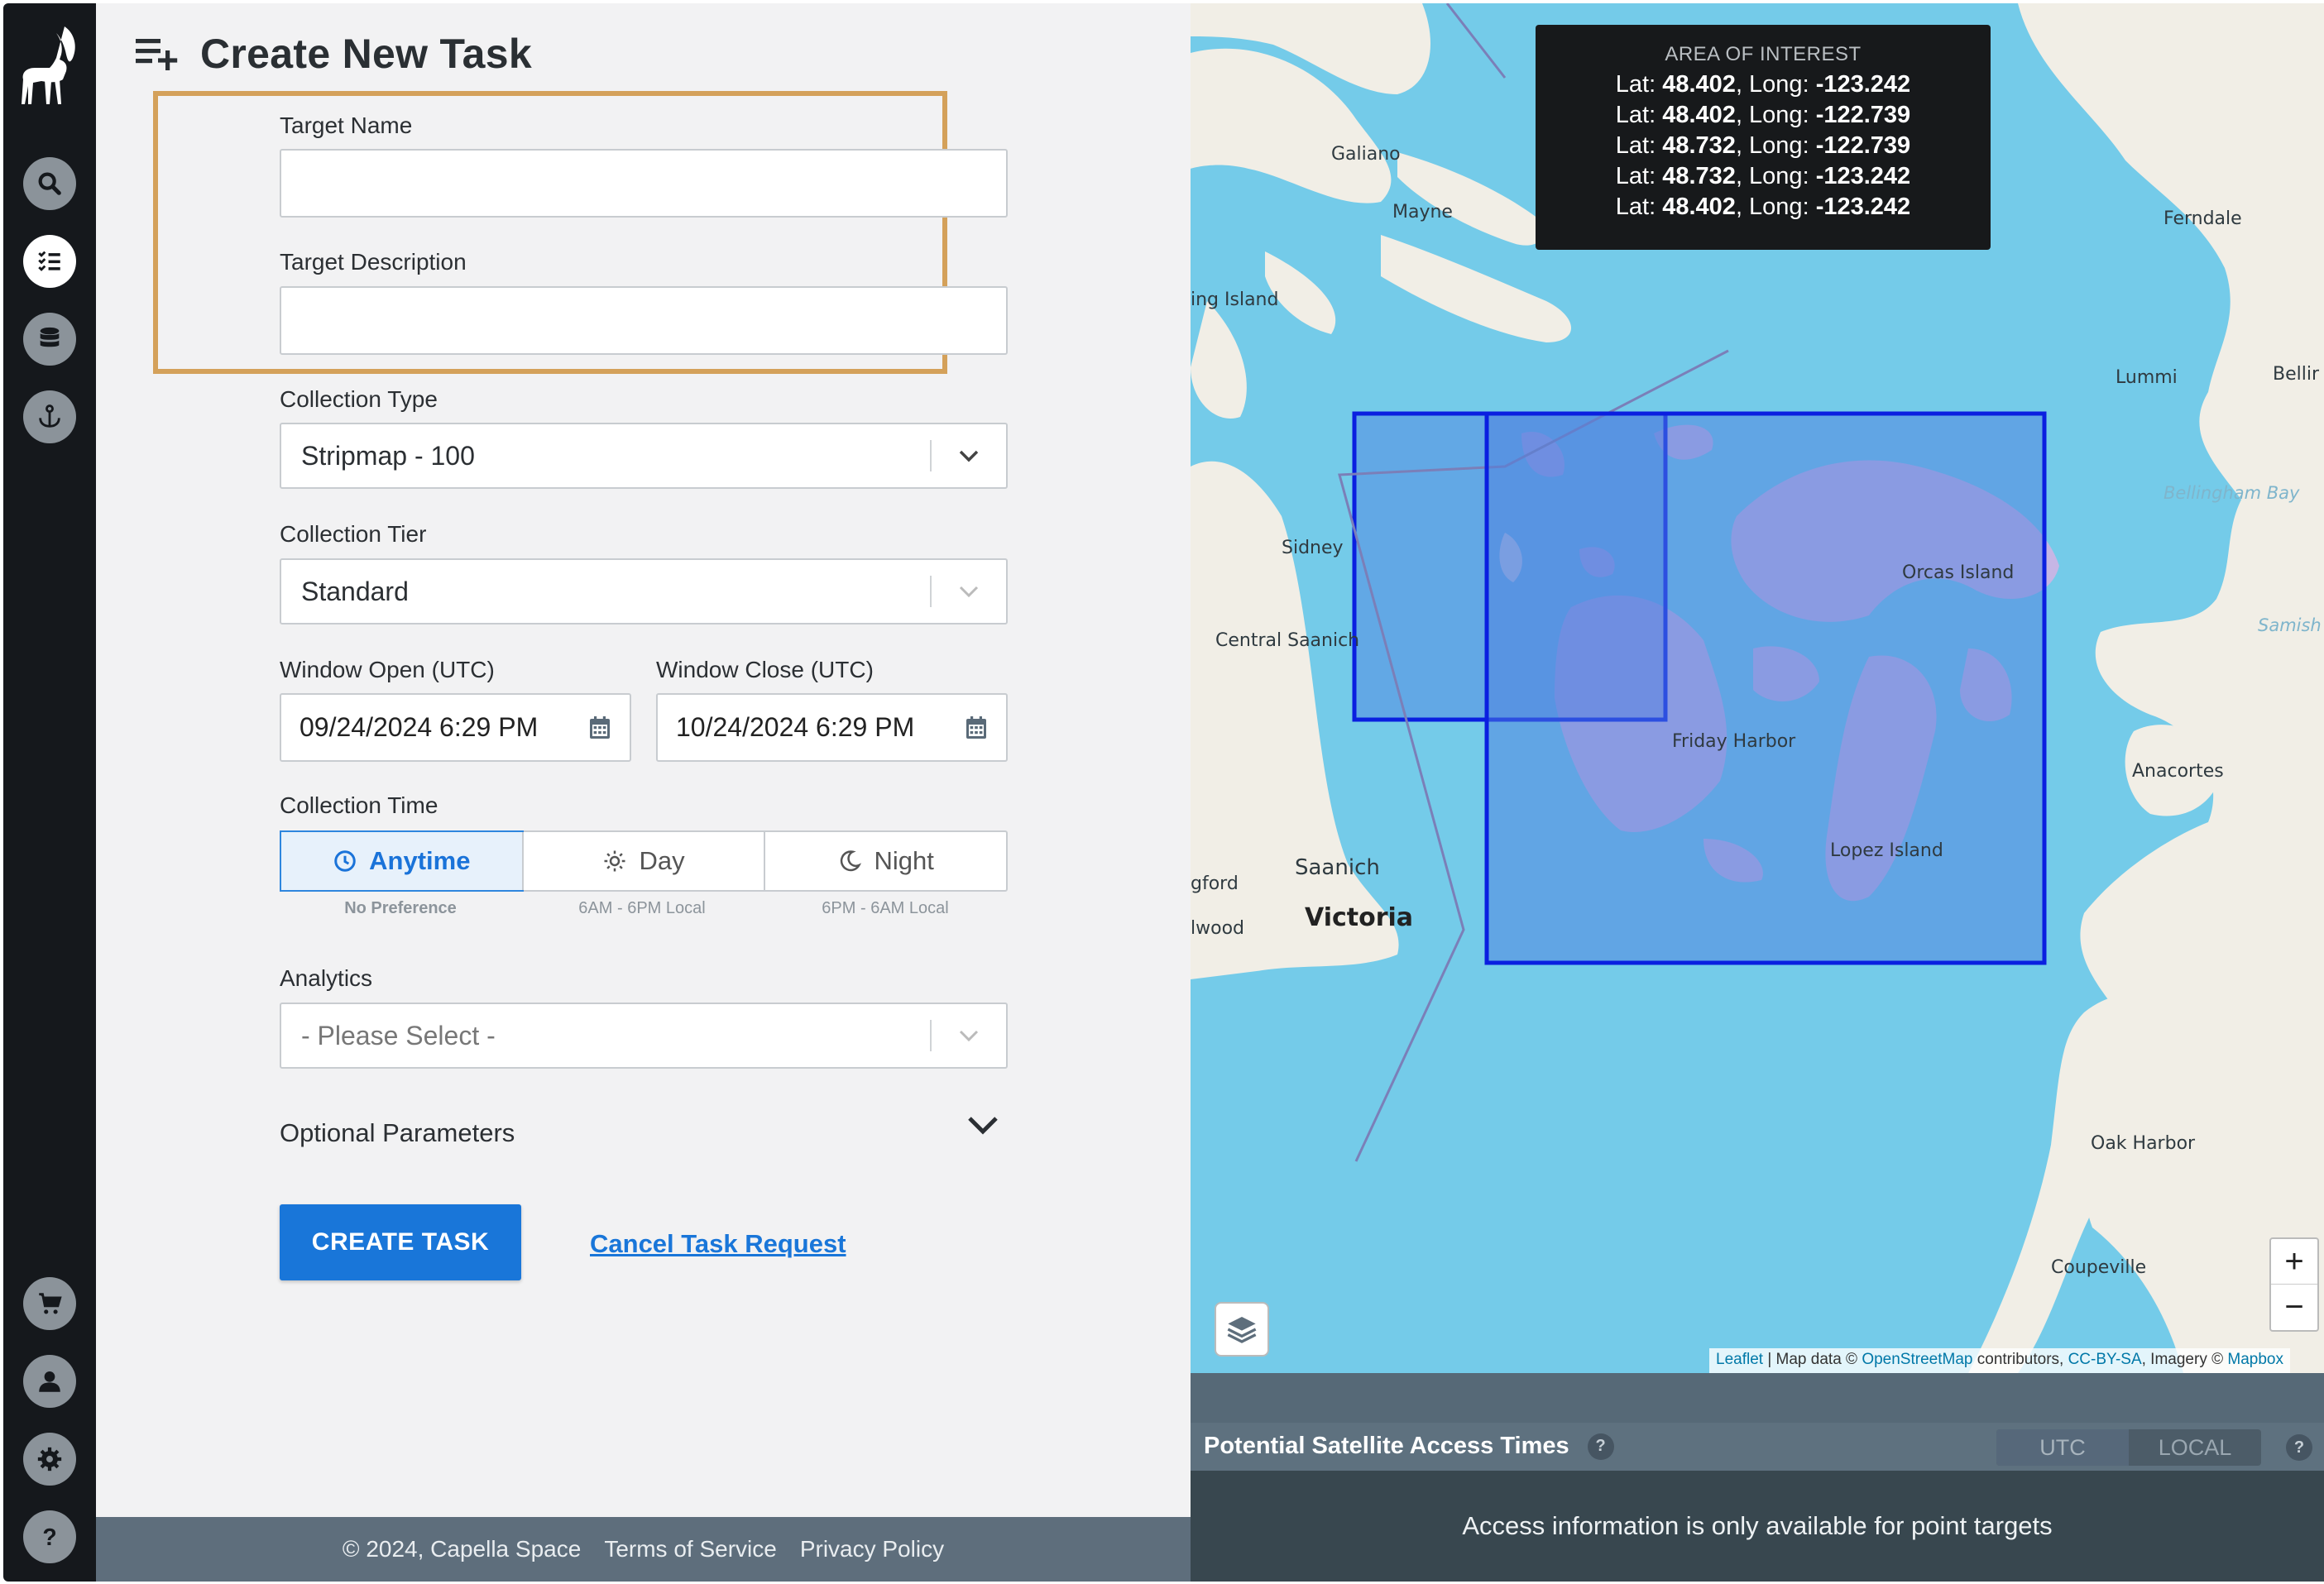  I want to click on sun-icon, so click(614, 861).